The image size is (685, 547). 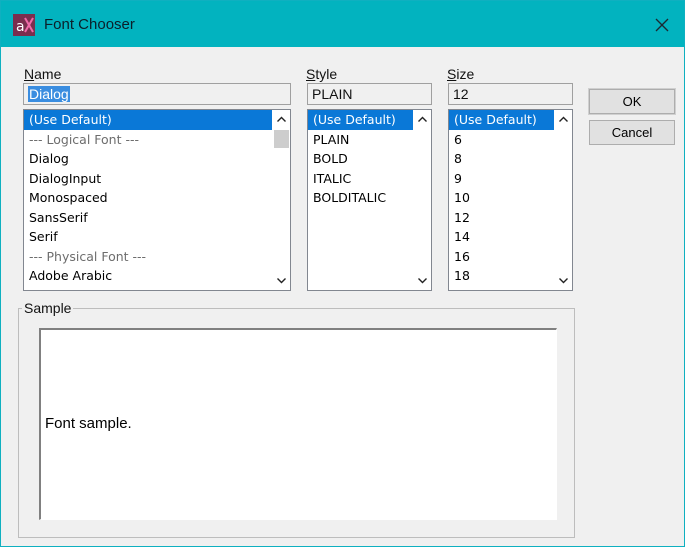 I want to click on app-logo-icon: a, so click(x=24, y=25).